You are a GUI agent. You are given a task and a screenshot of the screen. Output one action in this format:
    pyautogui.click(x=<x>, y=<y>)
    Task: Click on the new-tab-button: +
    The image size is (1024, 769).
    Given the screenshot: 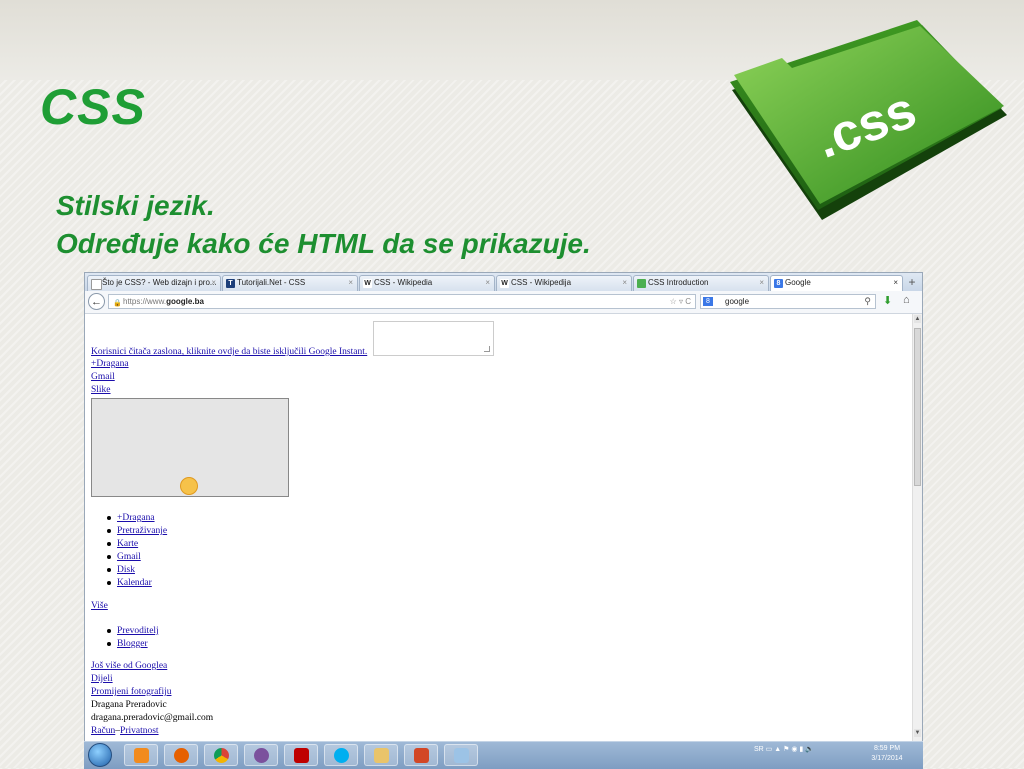 What is the action you would take?
    pyautogui.click(x=912, y=283)
    